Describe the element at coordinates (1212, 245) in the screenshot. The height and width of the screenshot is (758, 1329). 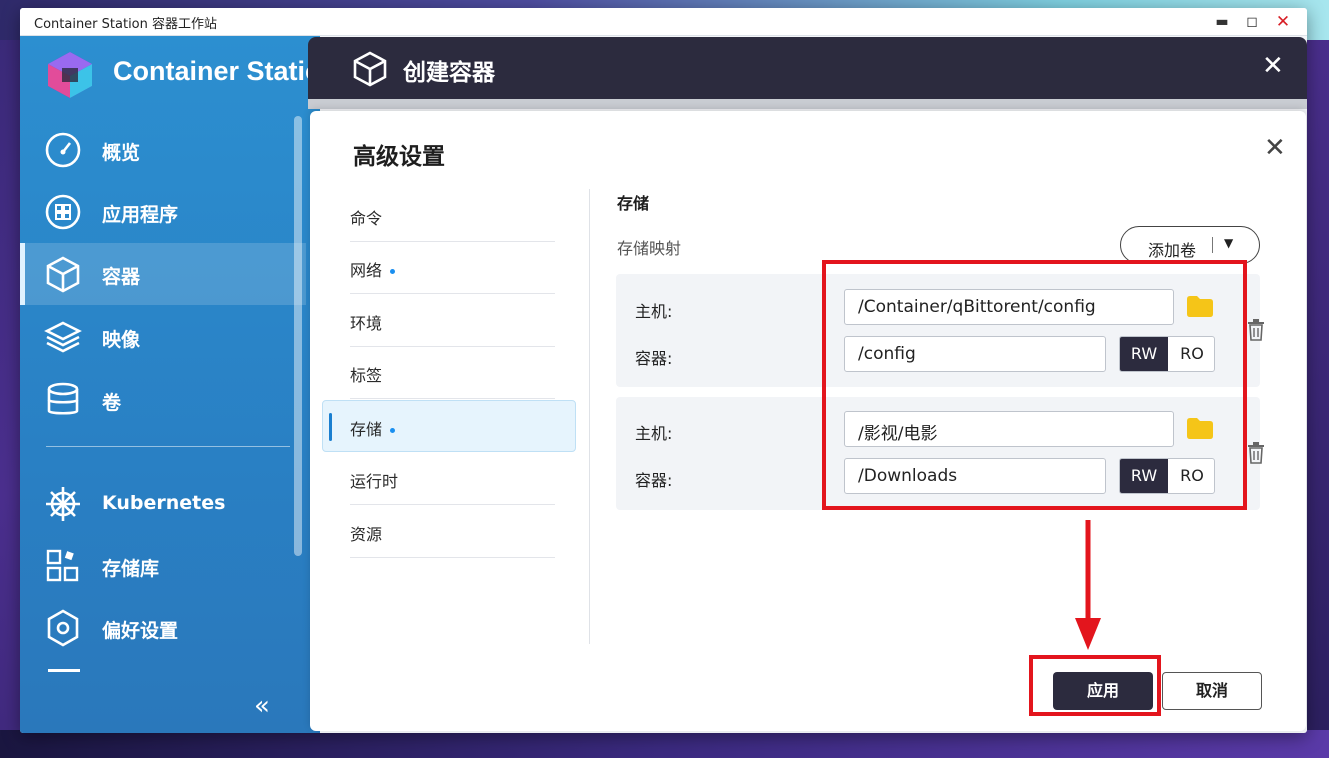
I see `button-separator` at that location.